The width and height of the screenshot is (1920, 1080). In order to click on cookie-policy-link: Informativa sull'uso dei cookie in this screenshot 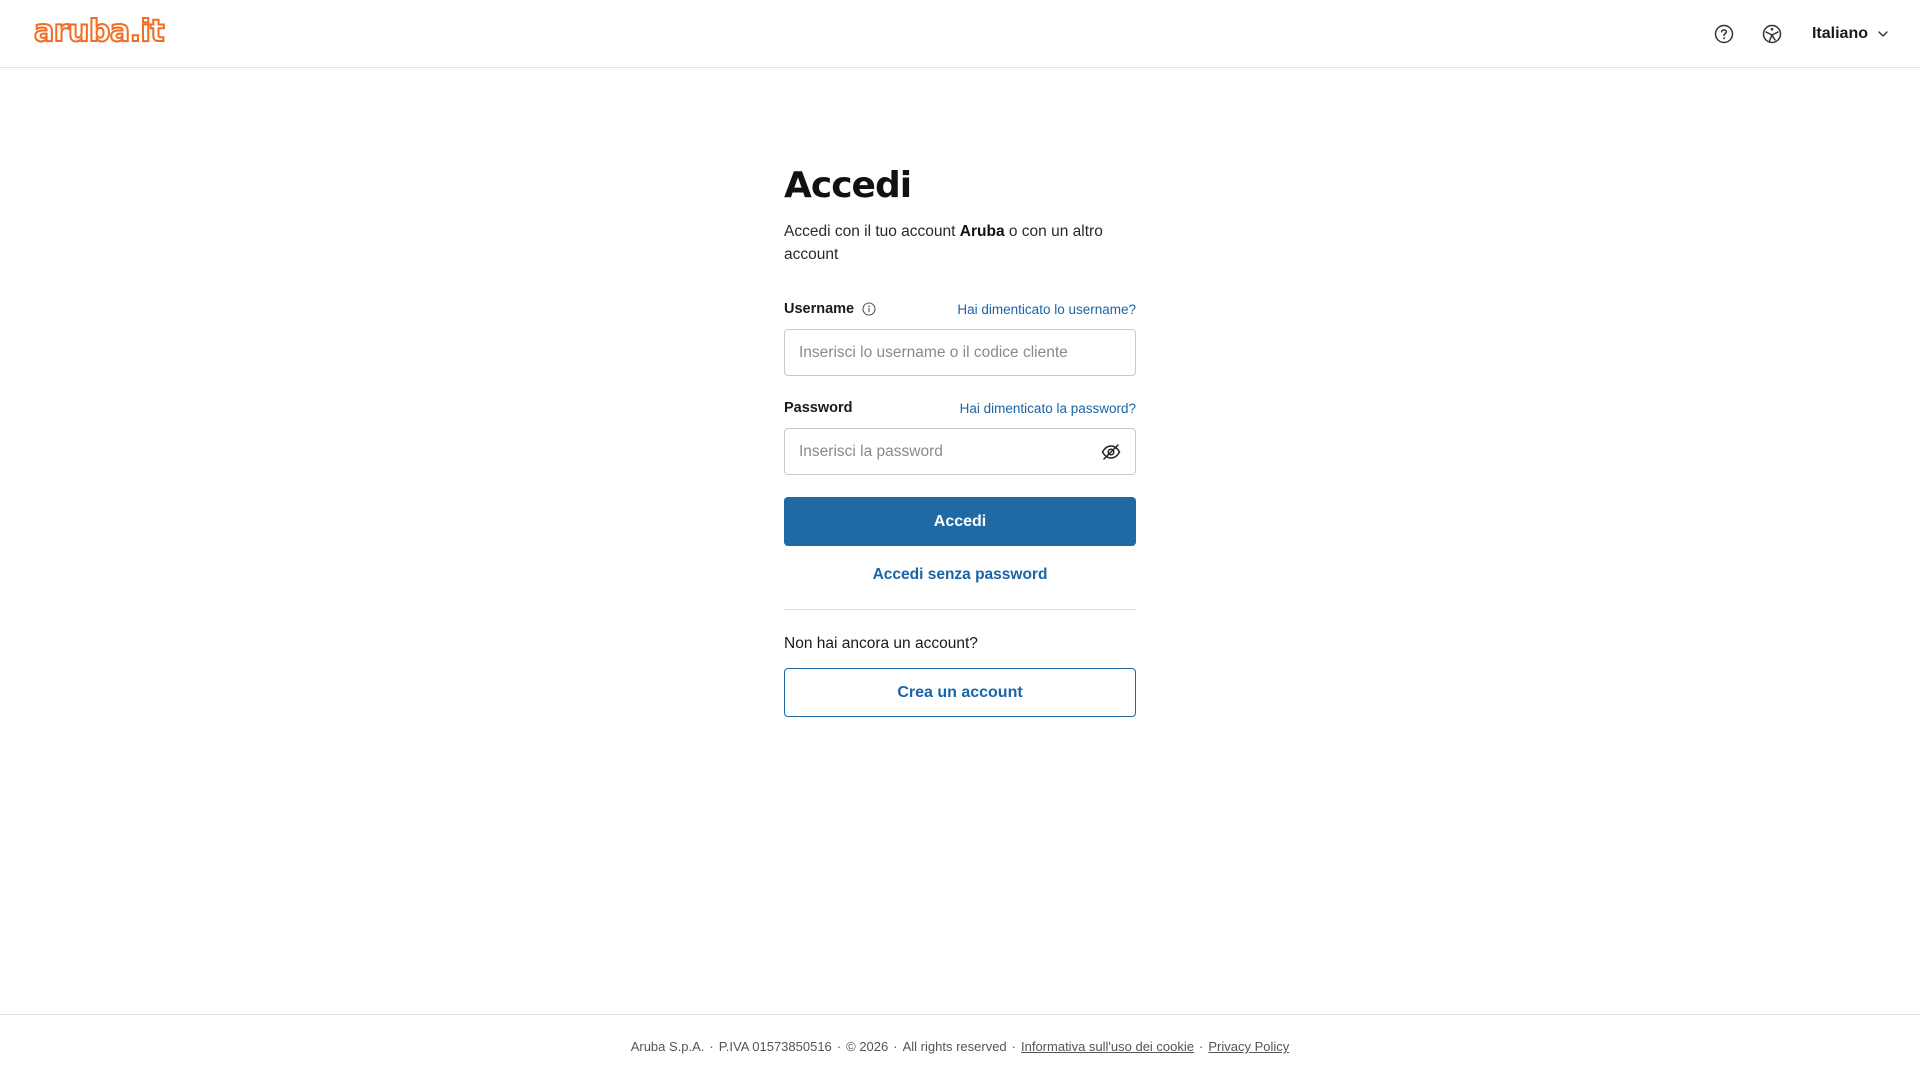, I will do `click(1107, 1046)`.